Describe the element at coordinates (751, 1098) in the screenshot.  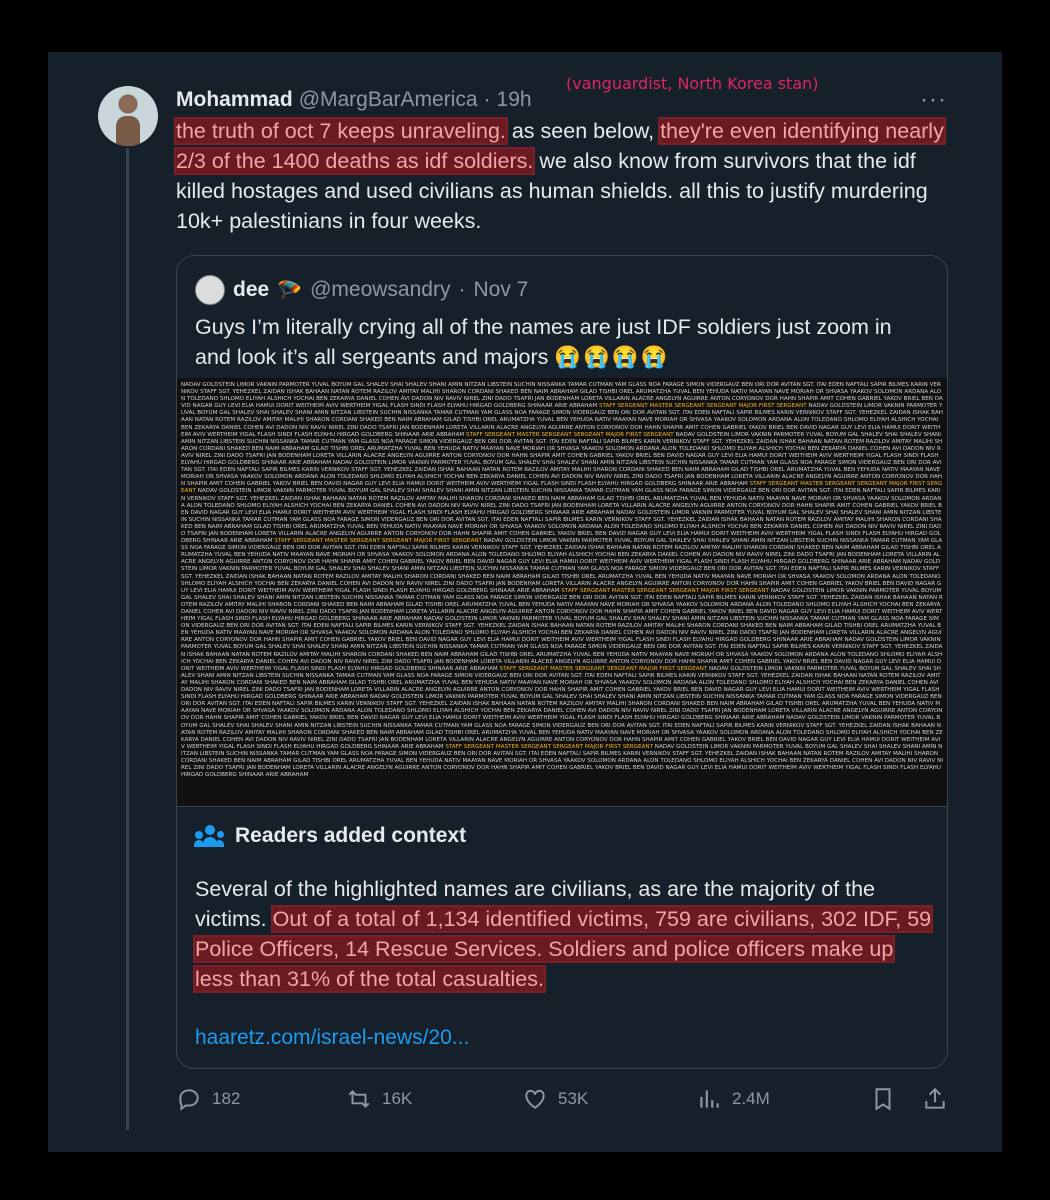
I see `view-count: 2.4M` at that location.